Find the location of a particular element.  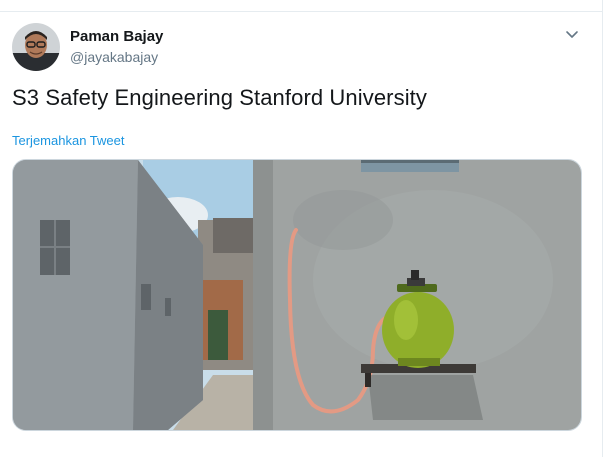

chevron-down-icon is located at coordinates (572, 35).